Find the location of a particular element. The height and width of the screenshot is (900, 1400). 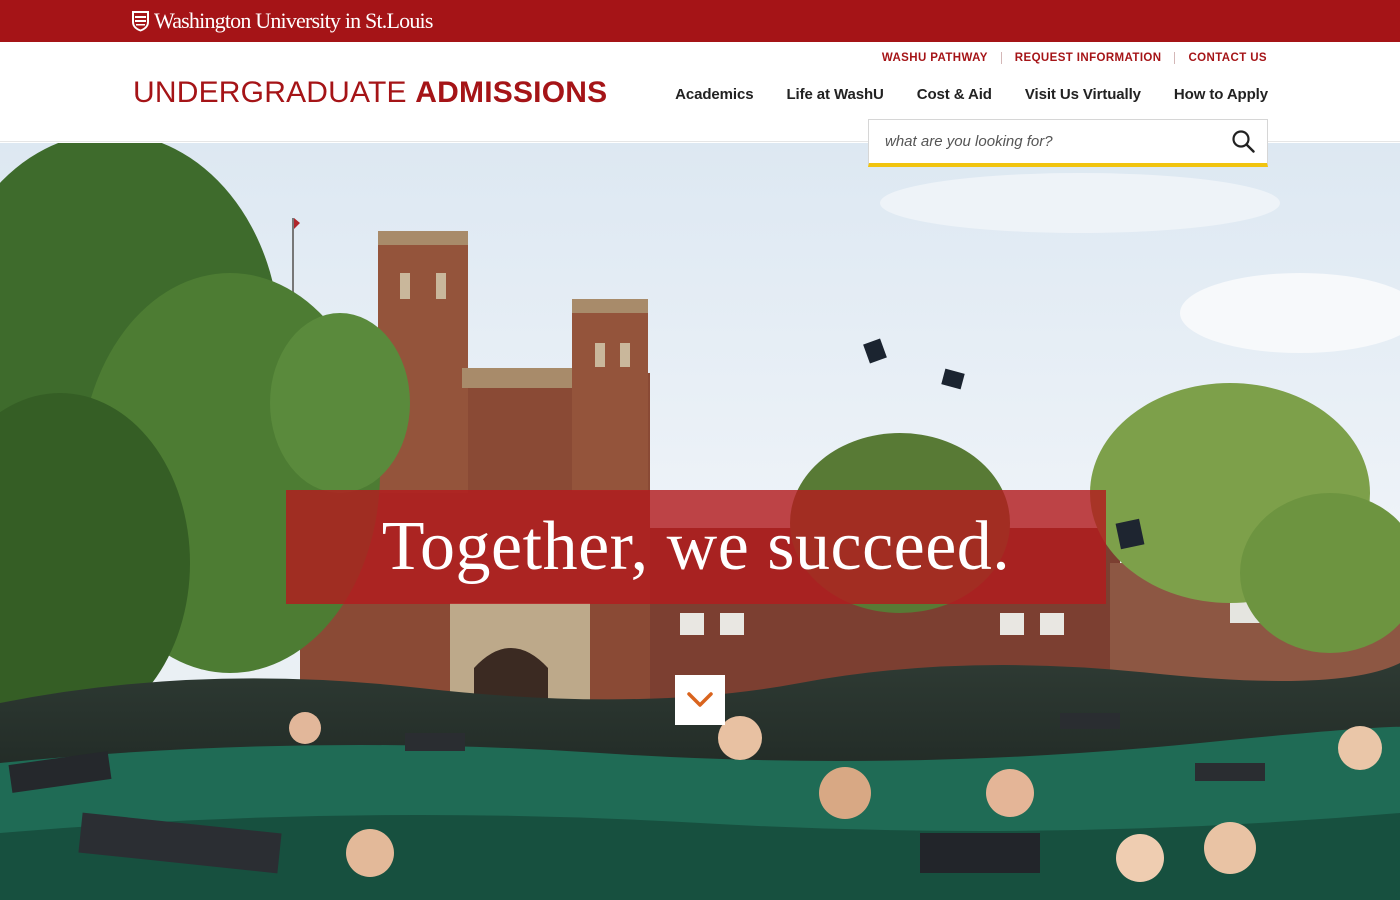

utility-link-request-information: REQUEST INFORMATION is located at coordinates (1088, 58).